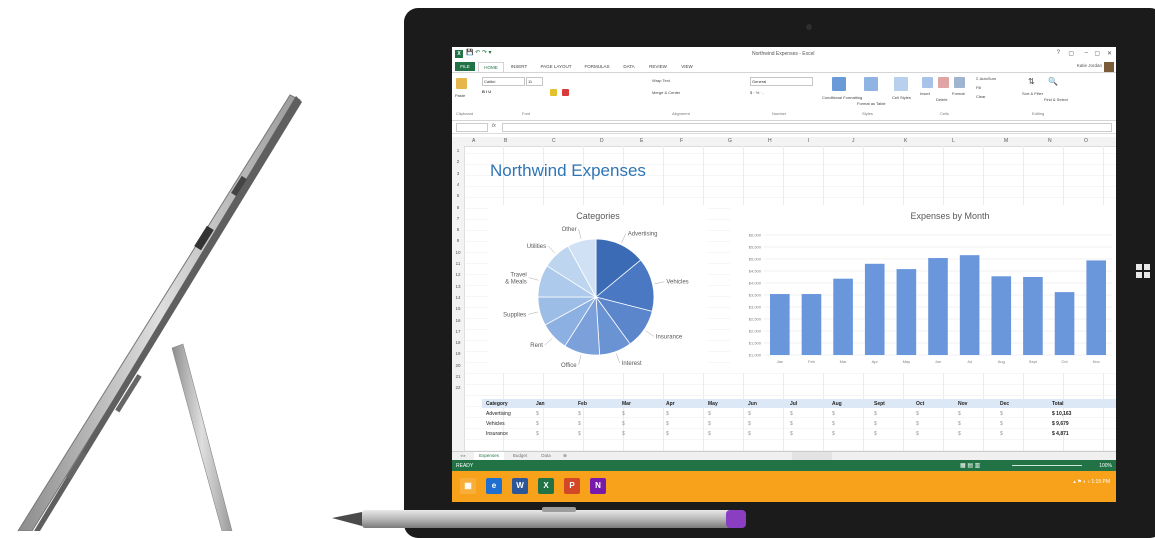 Image resolution: width=1155 pixels, height=538 pixels. Describe the element at coordinates (458, 297) in the screenshot. I see `row-header: 14` at that location.